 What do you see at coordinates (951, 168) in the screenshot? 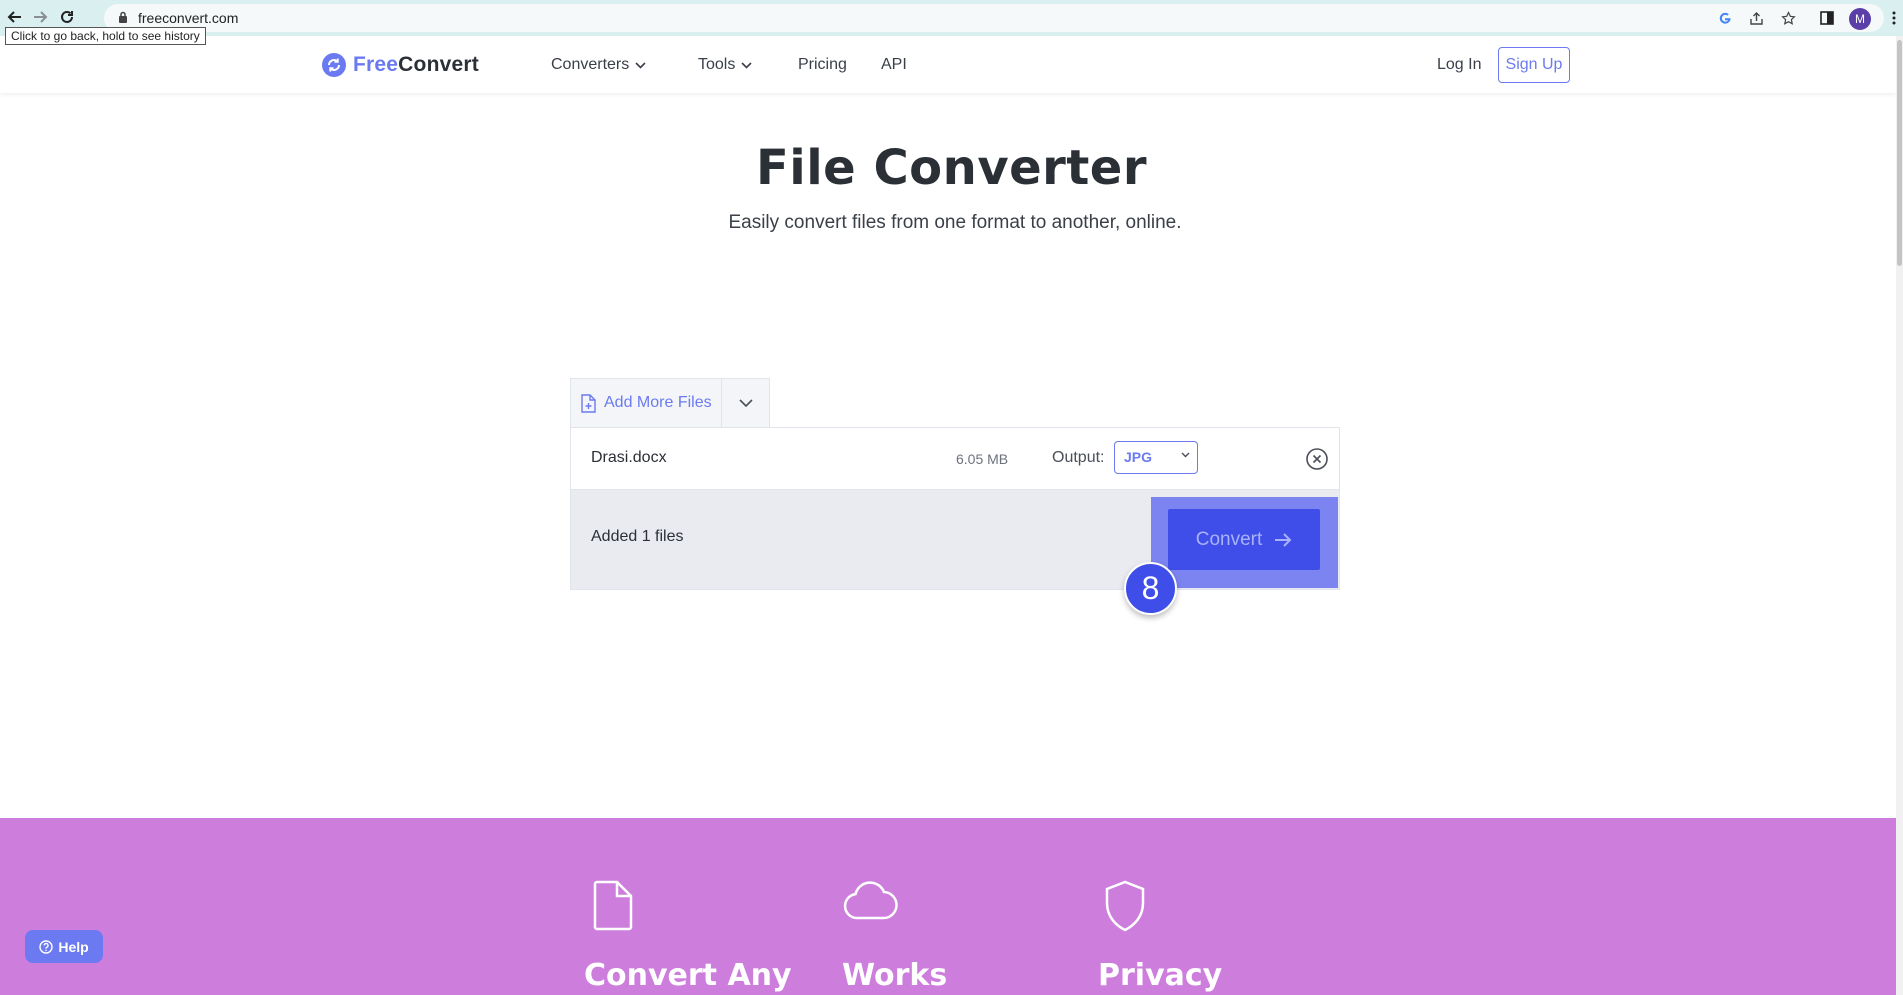
I see `page-title: File Converter` at bounding box center [951, 168].